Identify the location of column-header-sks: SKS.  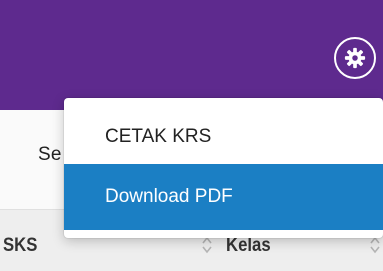
(20, 246).